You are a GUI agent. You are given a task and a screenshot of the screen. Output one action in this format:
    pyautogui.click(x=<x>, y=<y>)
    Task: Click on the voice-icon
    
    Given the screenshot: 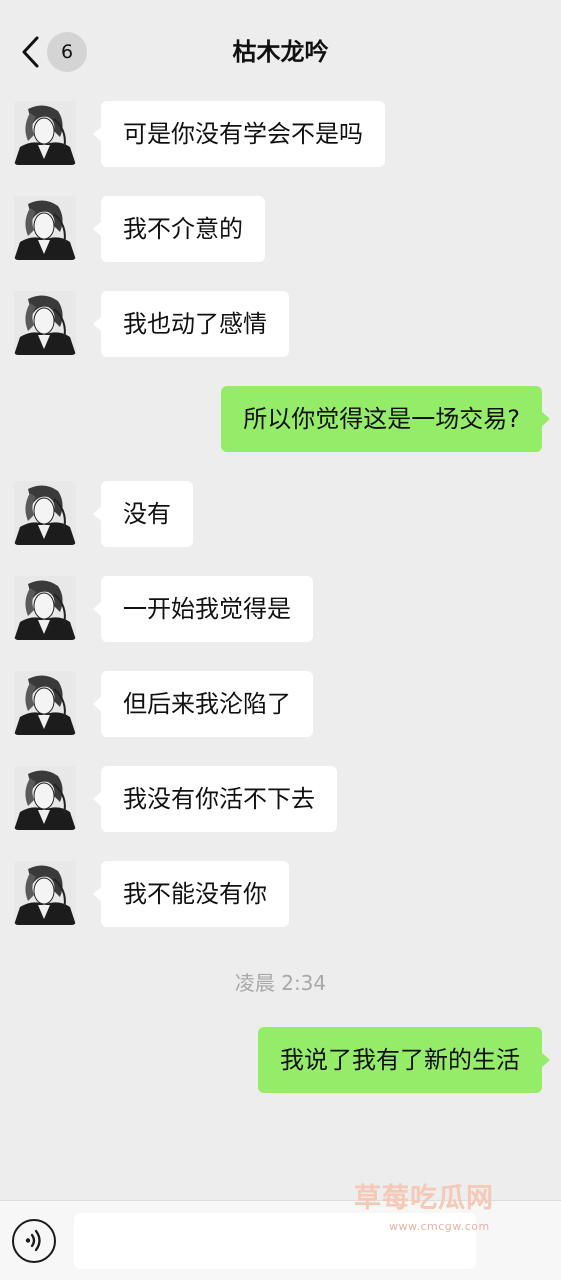 What is the action you would take?
    pyautogui.click(x=34, y=1241)
    